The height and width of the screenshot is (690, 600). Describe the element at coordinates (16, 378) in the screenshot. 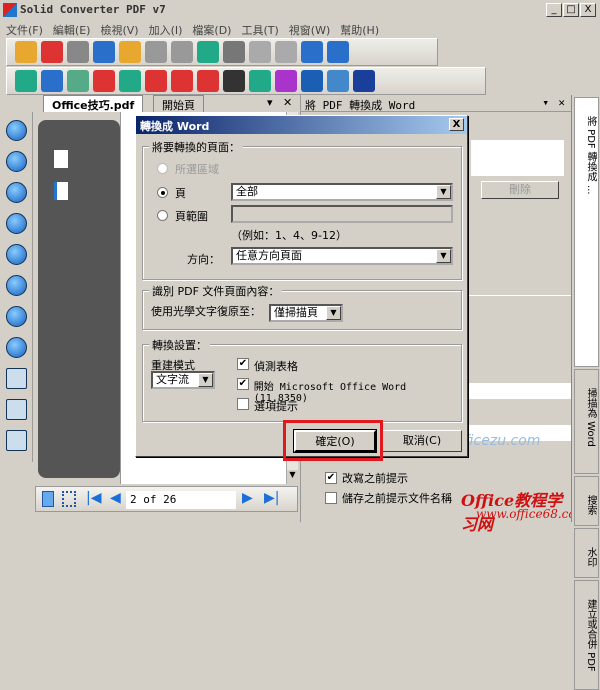

I see `single-page-view-icon` at that location.